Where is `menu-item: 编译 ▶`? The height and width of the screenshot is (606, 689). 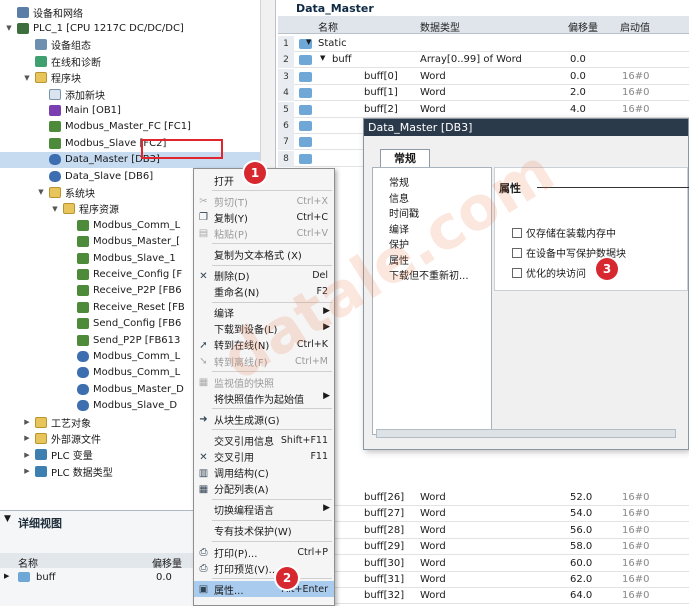
menu-item: 编译 ▶ is located at coordinates (264, 313).